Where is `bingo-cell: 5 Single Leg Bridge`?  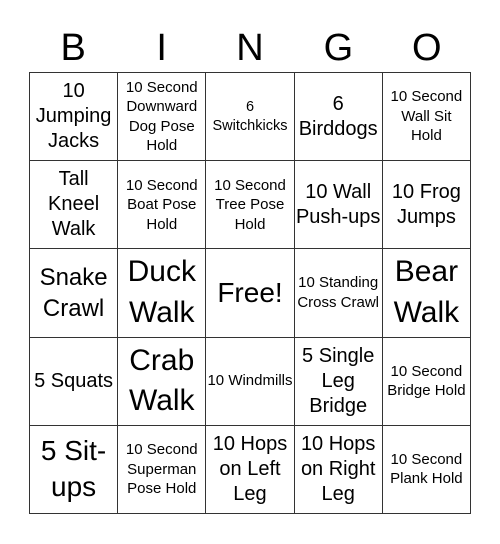
bingo-cell: 5 Single Leg Bridge is located at coordinates (338, 381).